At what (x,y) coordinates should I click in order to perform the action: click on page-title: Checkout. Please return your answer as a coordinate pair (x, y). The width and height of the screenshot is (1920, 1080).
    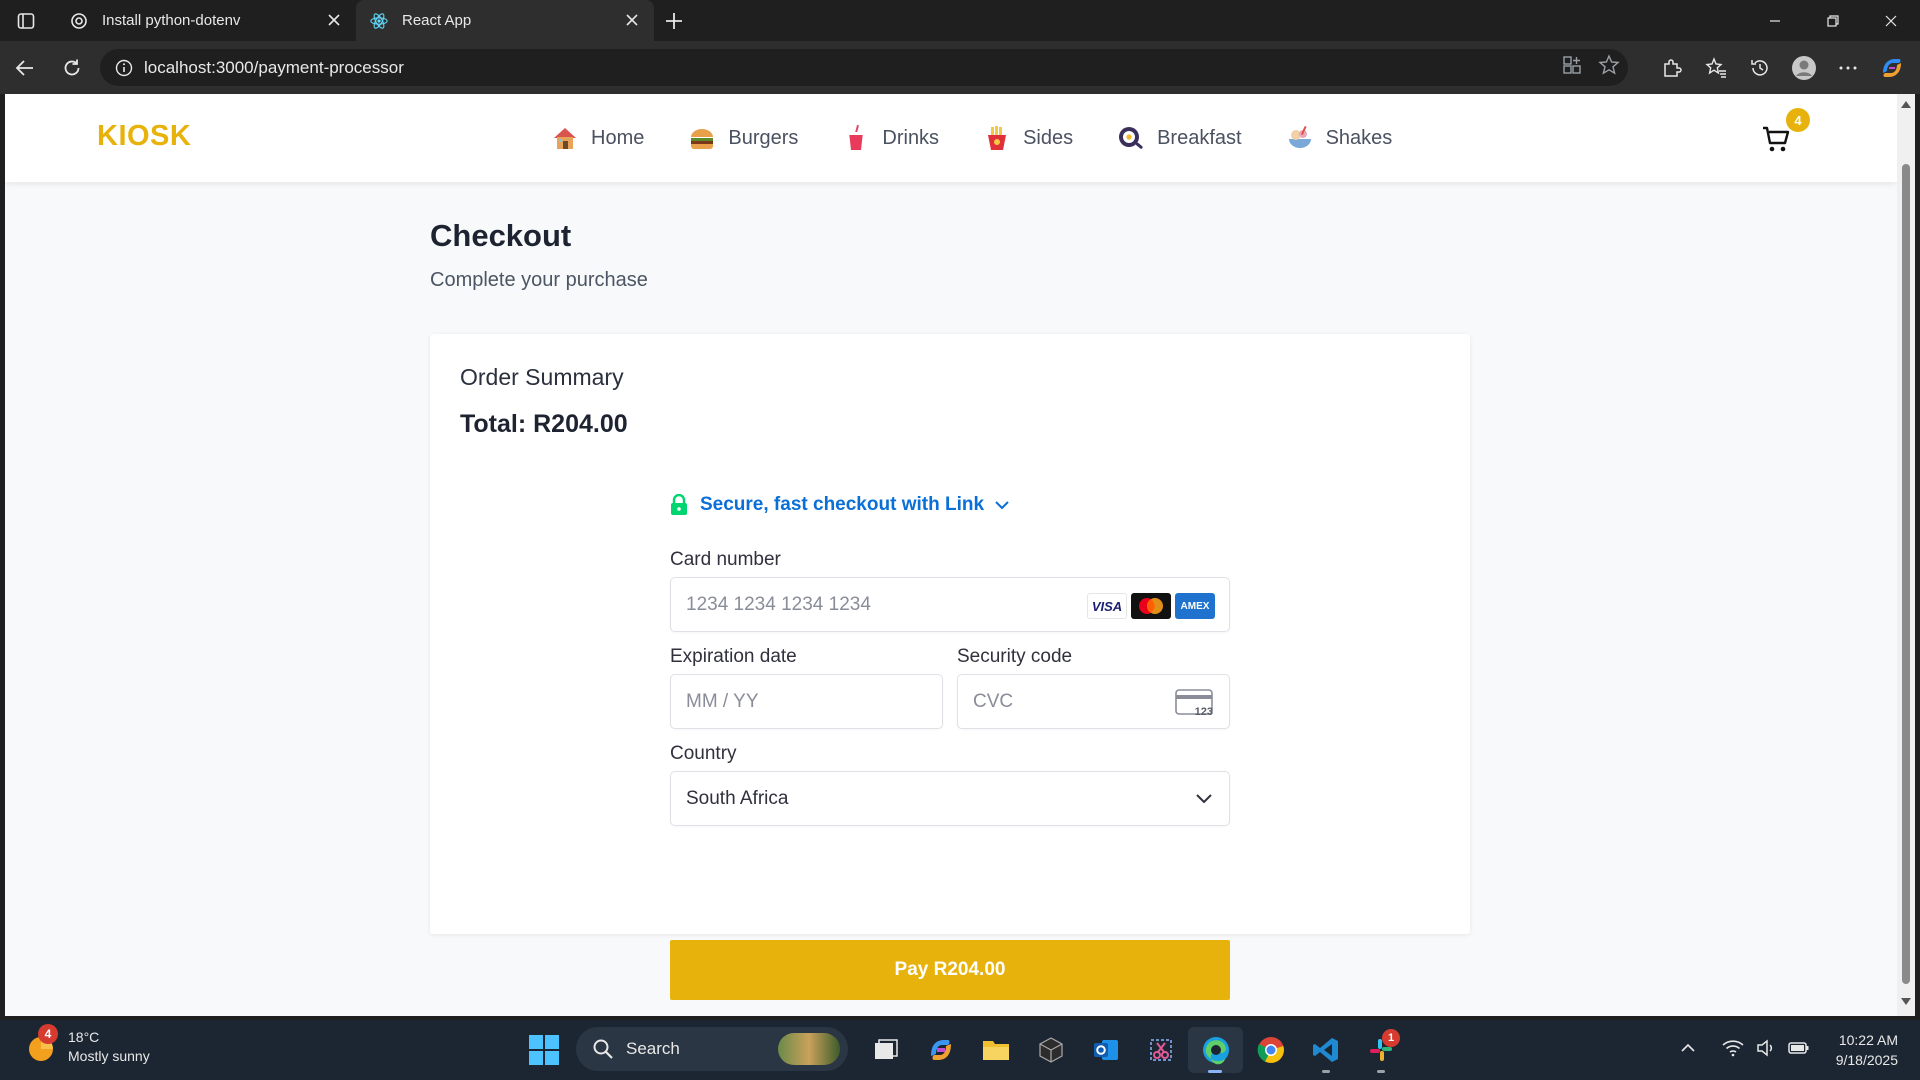
    Looking at the image, I should click on (501, 235).